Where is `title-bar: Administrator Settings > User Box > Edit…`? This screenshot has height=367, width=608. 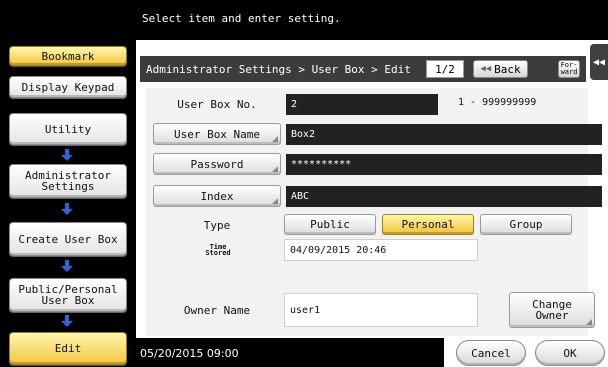
title-bar: Administrator Settings > User Box > Edit… is located at coordinates (363, 69).